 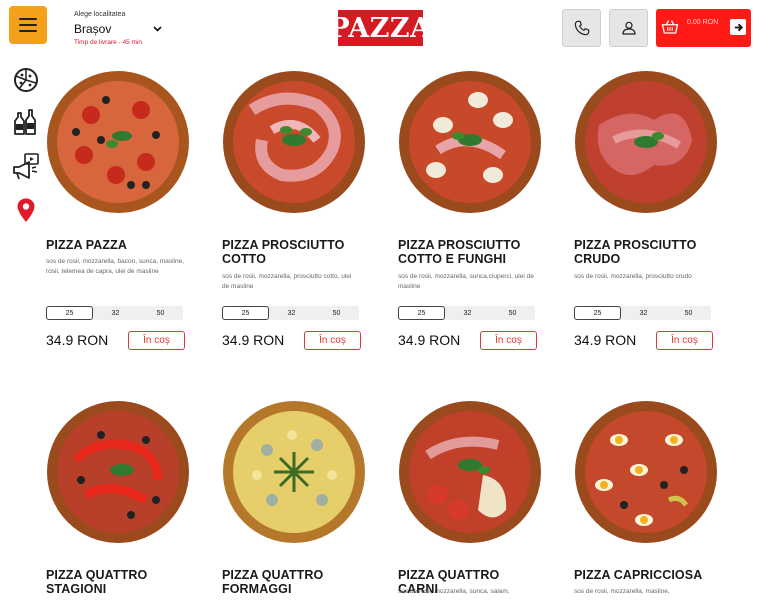 What do you see at coordinates (93, 29) in the screenshot?
I see `city-value: Brașov` at bounding box center [93, 29].